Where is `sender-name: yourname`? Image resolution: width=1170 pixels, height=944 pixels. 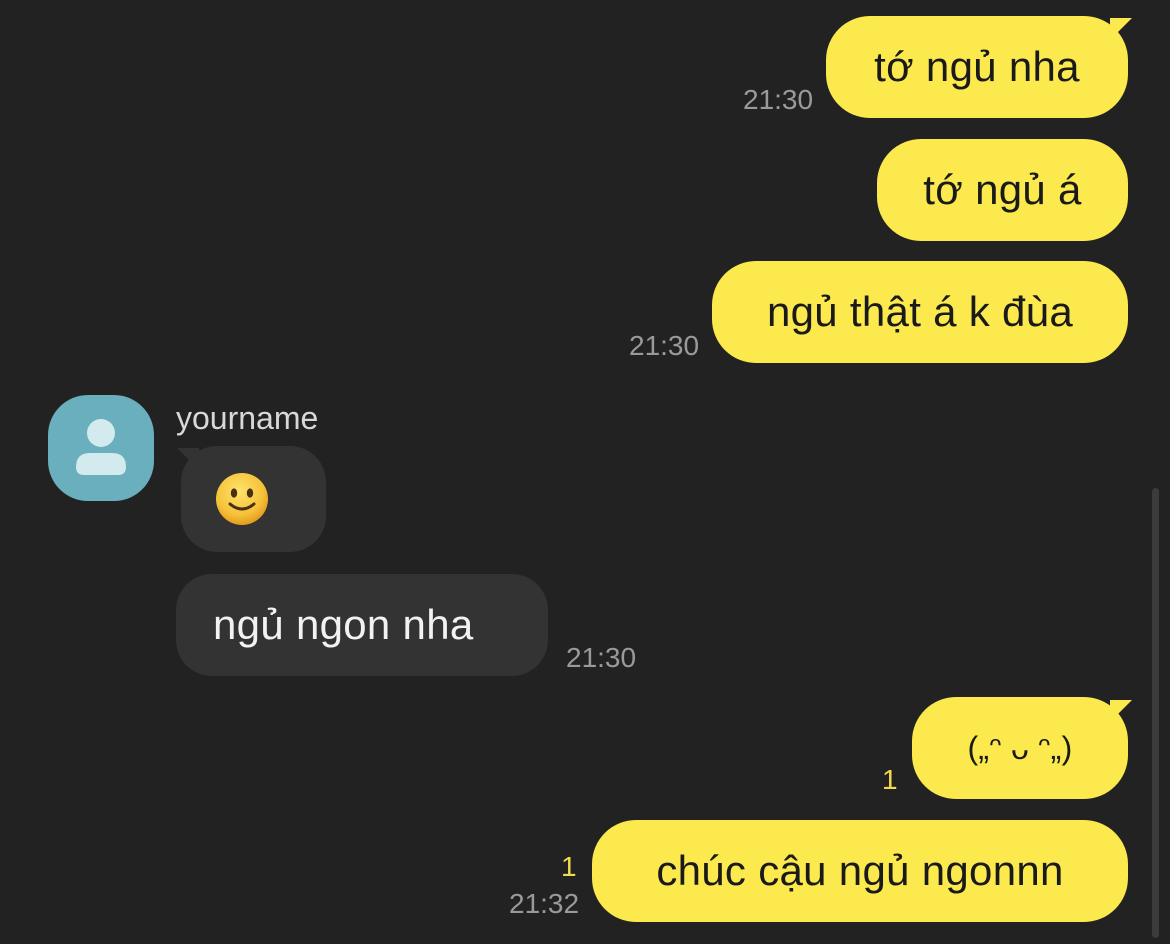
sender-name: yourname is located at coordinates (247, 418).